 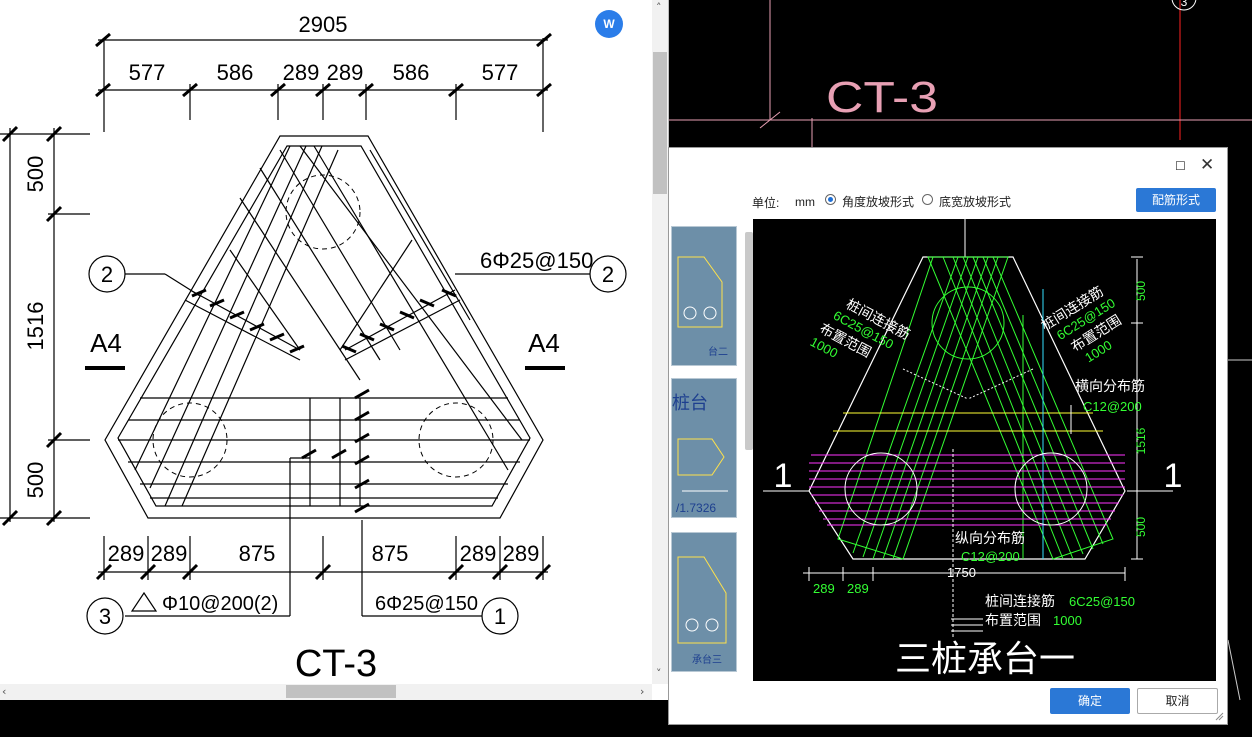 I want to click on preview-title: CT-3, so click(x=336, y=663).